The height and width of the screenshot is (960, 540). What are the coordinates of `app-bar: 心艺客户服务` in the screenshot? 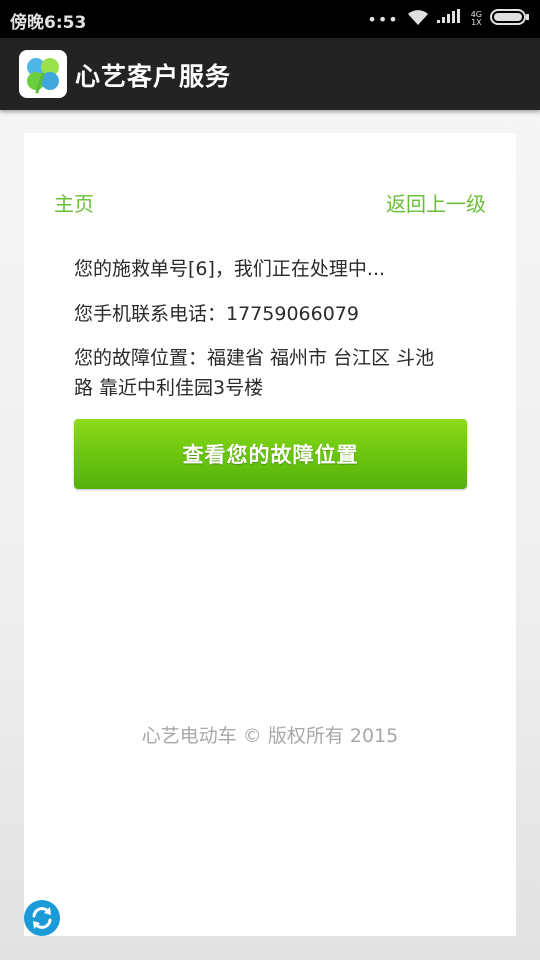 It's located at (270, 74).